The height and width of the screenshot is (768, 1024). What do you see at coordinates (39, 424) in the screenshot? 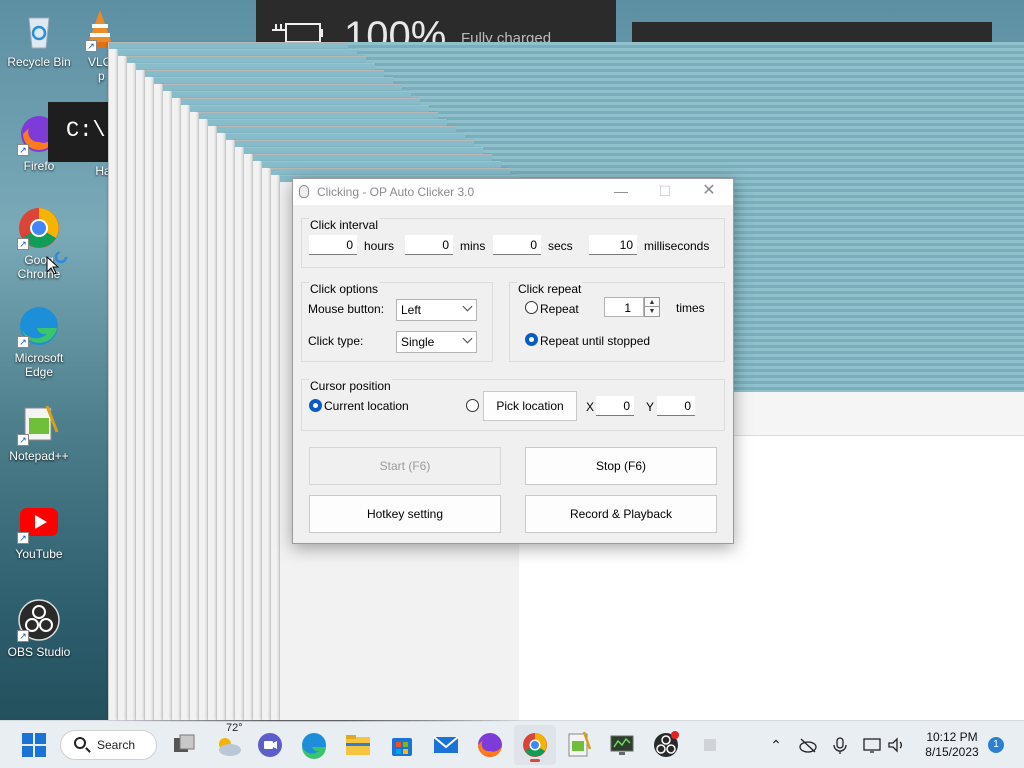
I see `notepadpp-icon: ↗` at bounding box center [39, 424].